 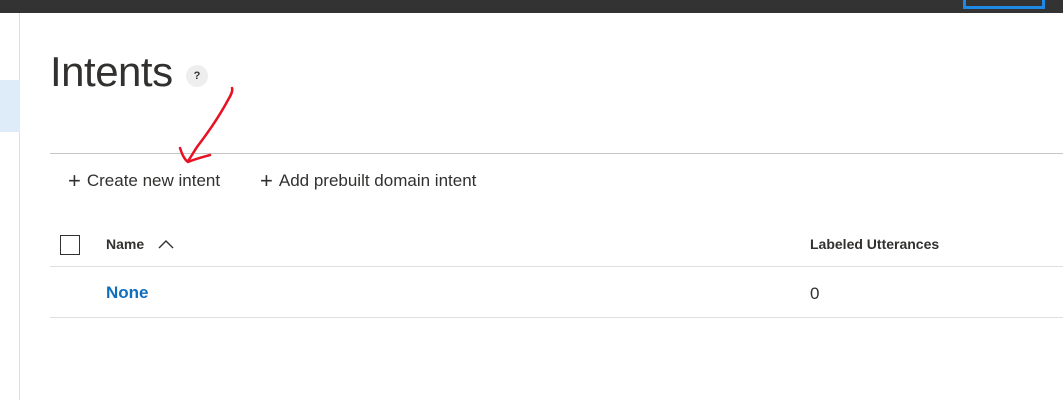 What do you see at coordinates (1004, 4) in the screenshot?
I see `topbar-active-tab-indicator` at bounding box center [1004, 4].